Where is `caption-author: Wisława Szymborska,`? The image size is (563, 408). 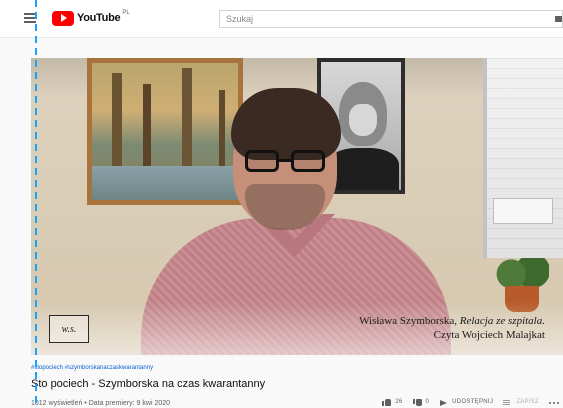 caption-author: Wisława Szymborska, is located at coordinates (408, 321).